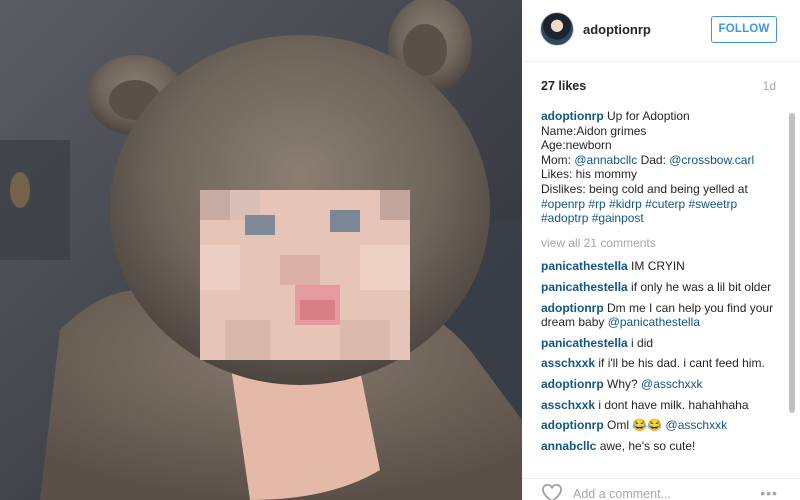 The width and height of the screenshot is (800, 500). I want to click on comment: adoptionrp Oml 😂😂 @asschxxk, so click(663, 425).